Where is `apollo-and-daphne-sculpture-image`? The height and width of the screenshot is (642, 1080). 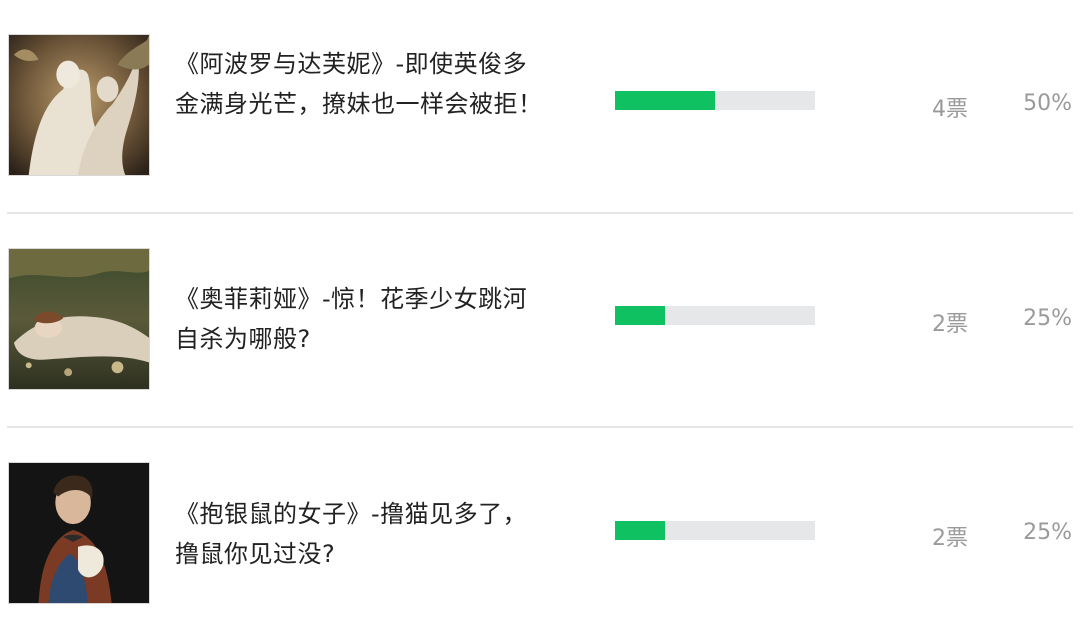 apollo-and-daphne-sculpture-image is located at coordinates (79, 105).